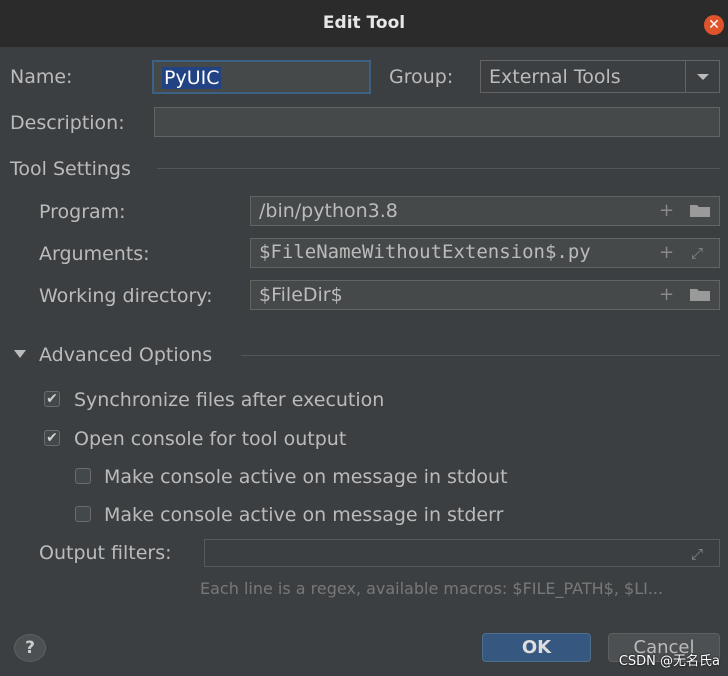 The image size is (728, 676). I want to click on program-input: /bin/python3.8 +, so click(485, 211).